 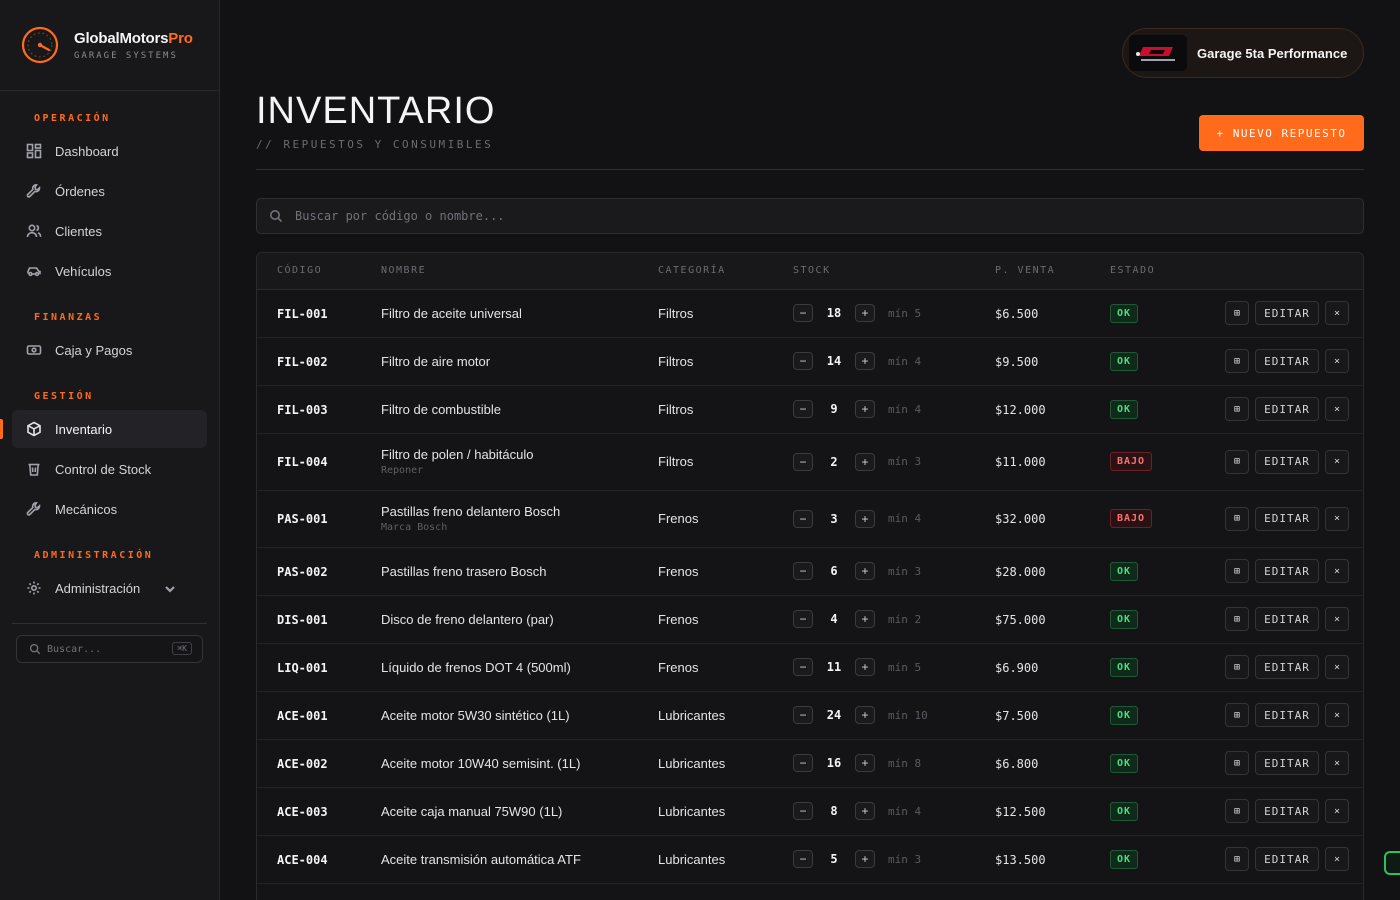 What do you see at coordinates (519, 271) in the screenshot?
I see `column-header-nombre: NOMBRE` at bounding box center [519, 271].